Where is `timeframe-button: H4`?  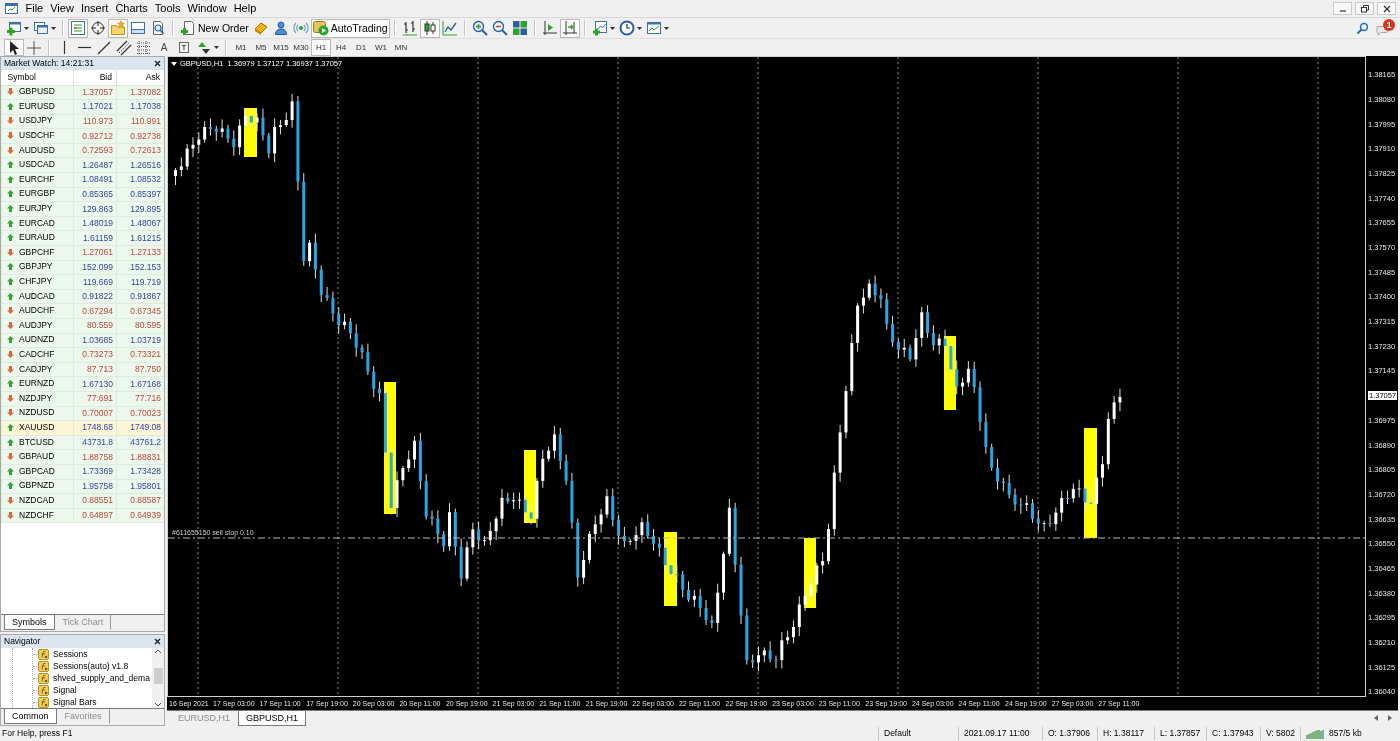 timeframe-button: H4 is located at coordinates (341, 47).